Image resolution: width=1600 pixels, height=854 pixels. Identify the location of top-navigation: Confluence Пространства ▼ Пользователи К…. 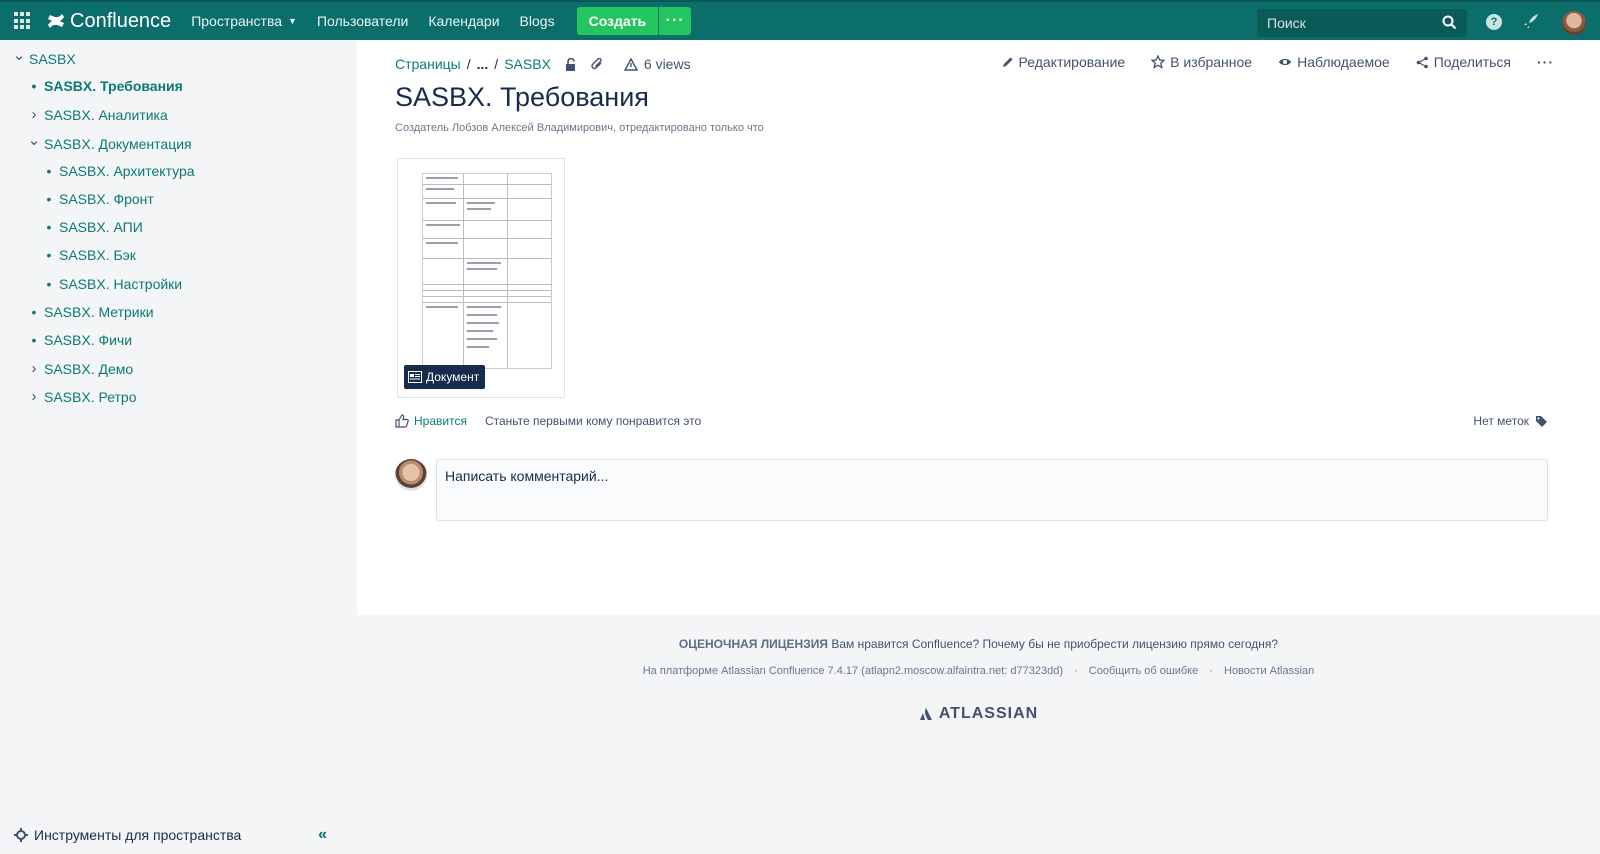
(800, 20).